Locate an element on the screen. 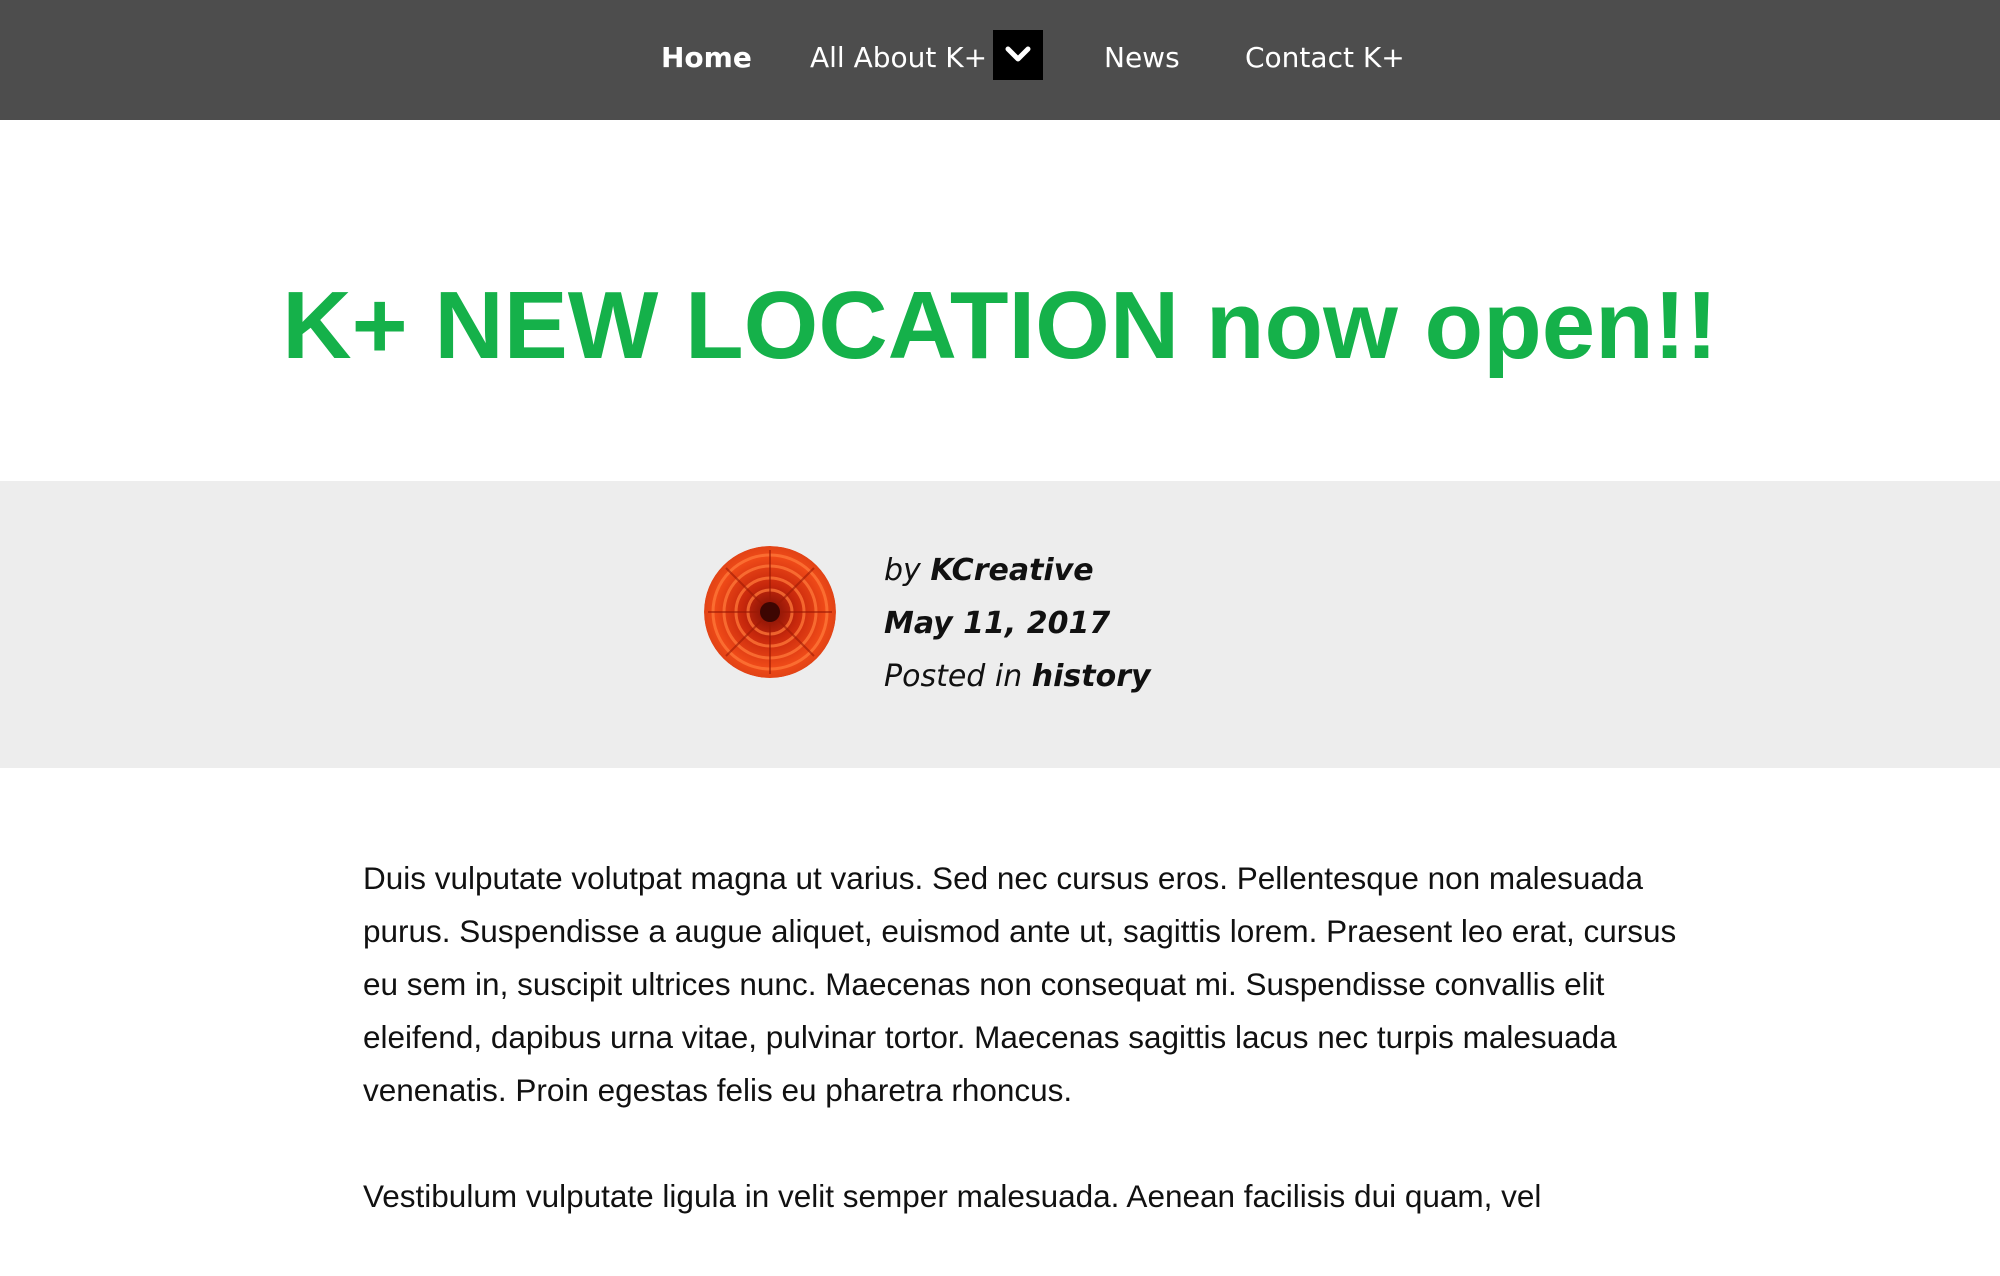 Image resolution: width=2000 pixels, height=1276 pixels. dropdown-toggle-button is located at coordinates (1018, 55).